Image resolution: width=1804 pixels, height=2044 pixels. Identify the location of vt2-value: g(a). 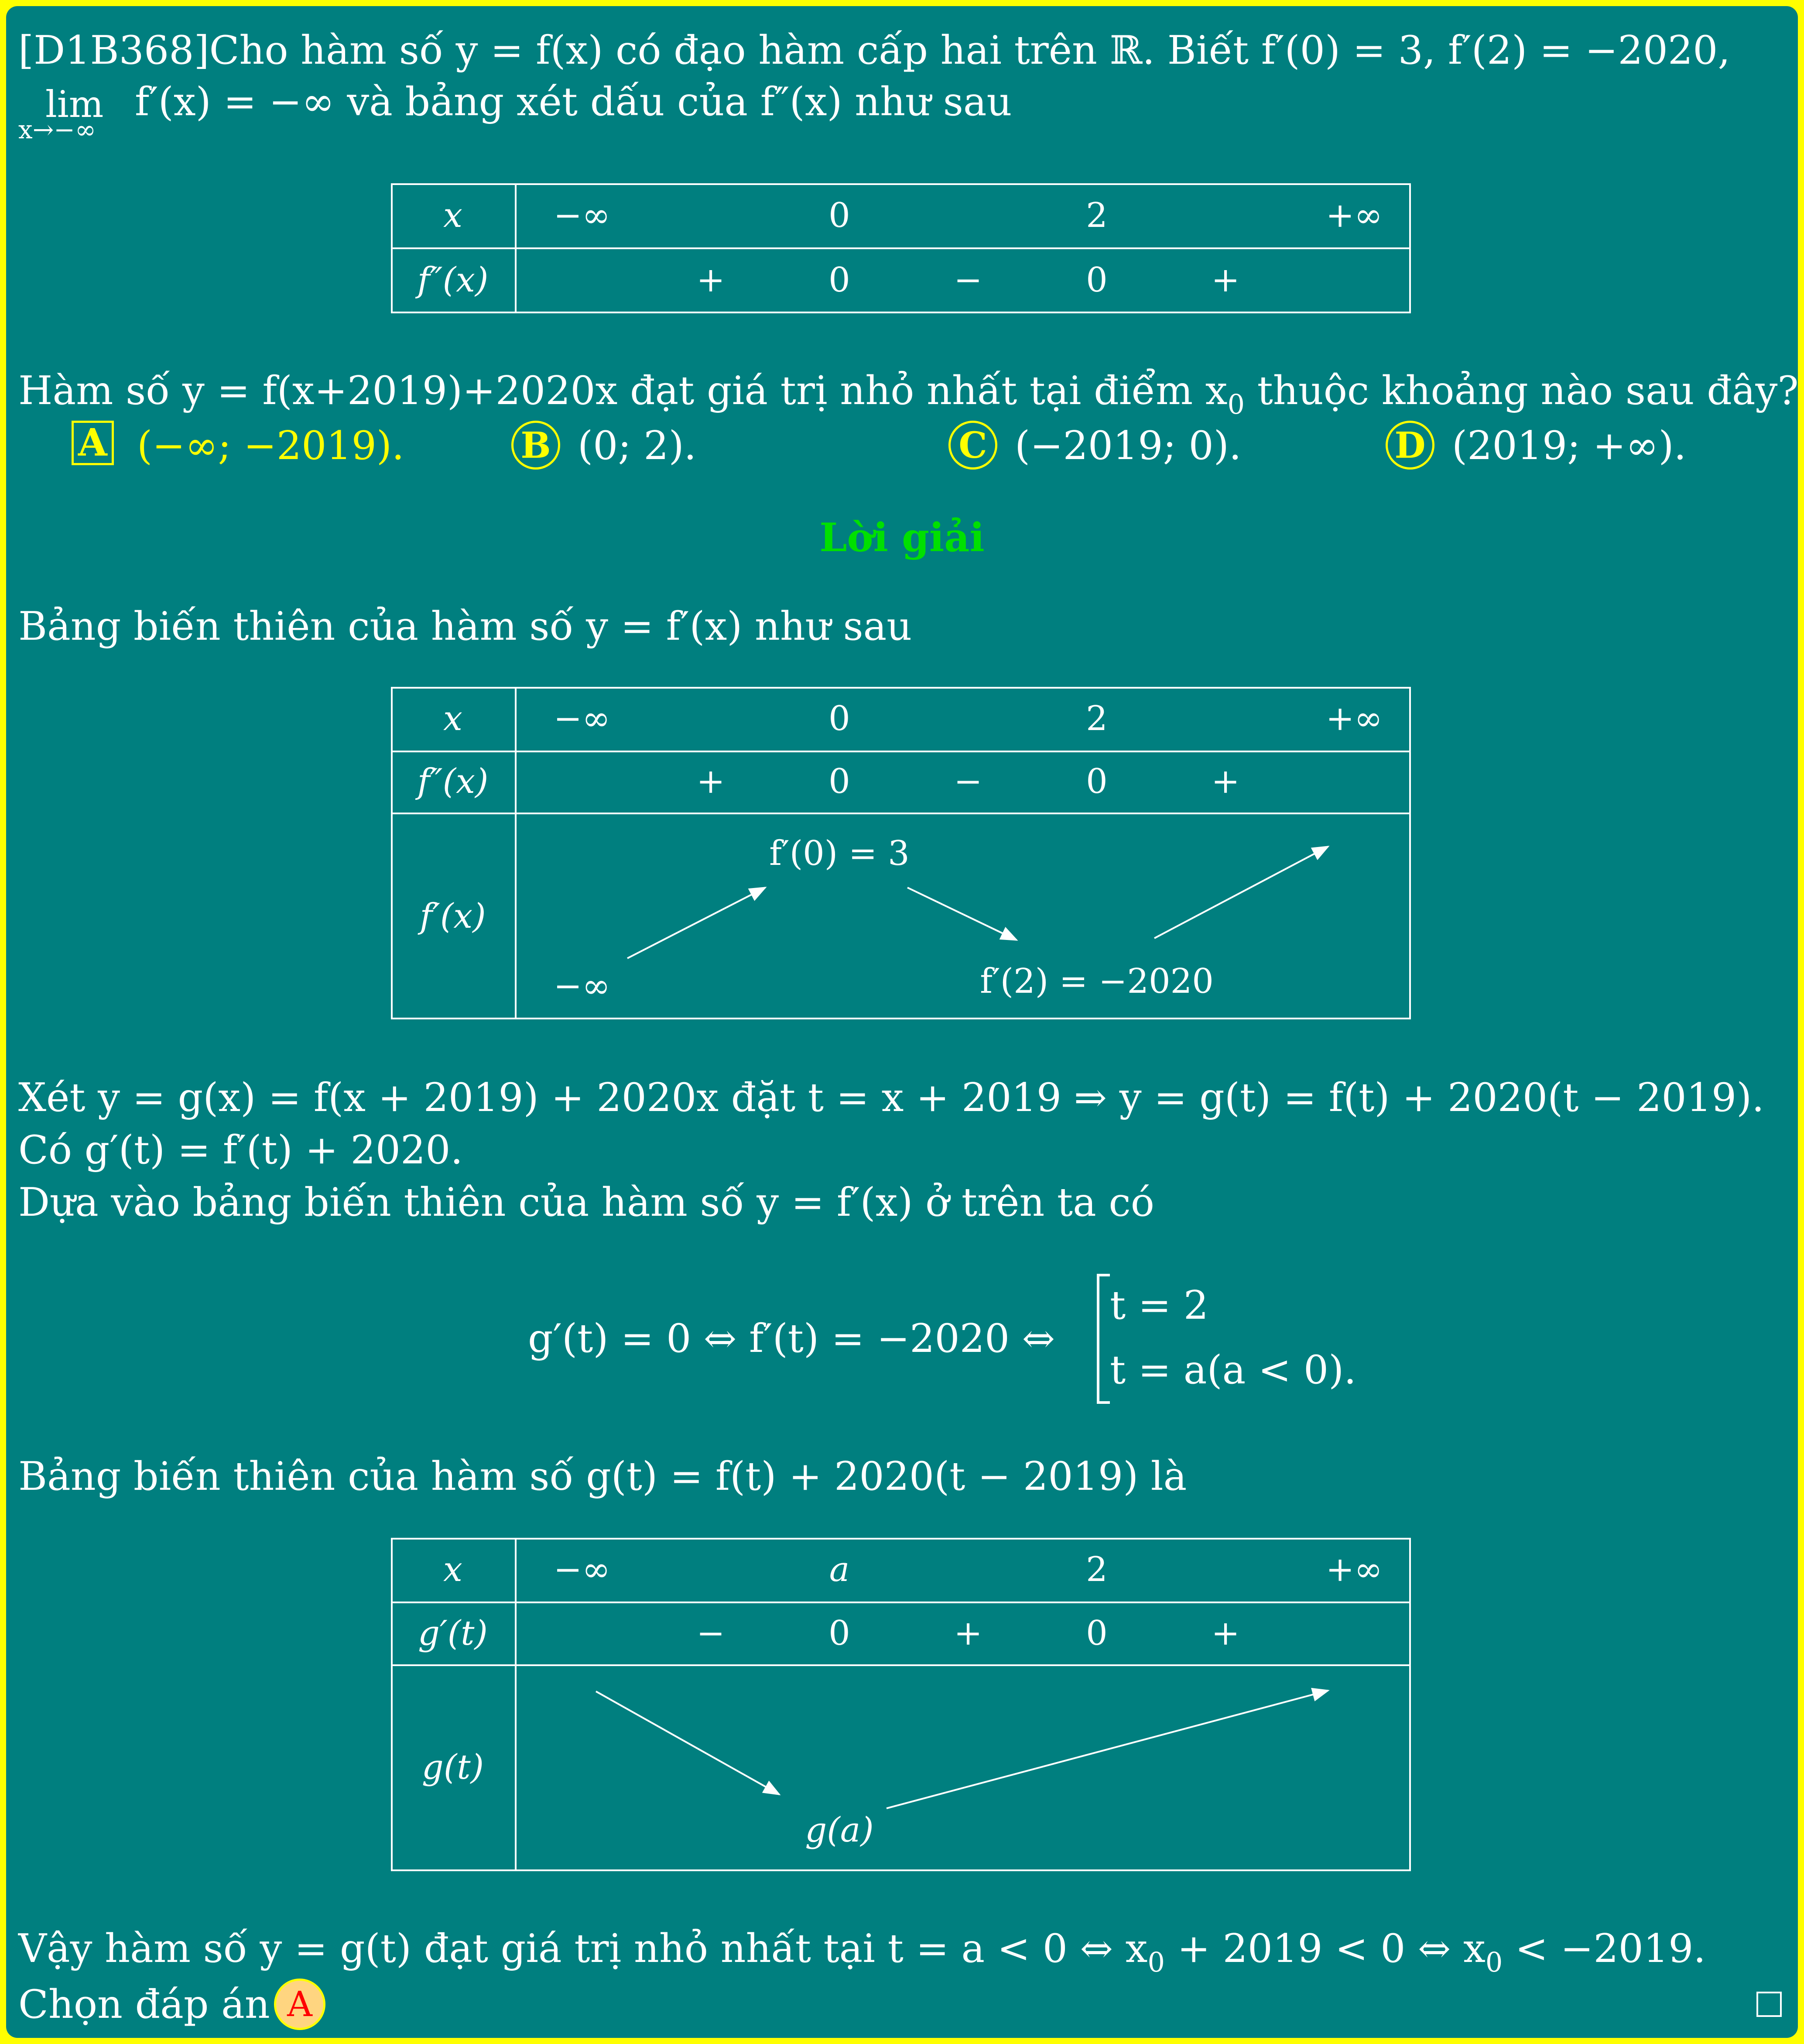
(839, 1830).